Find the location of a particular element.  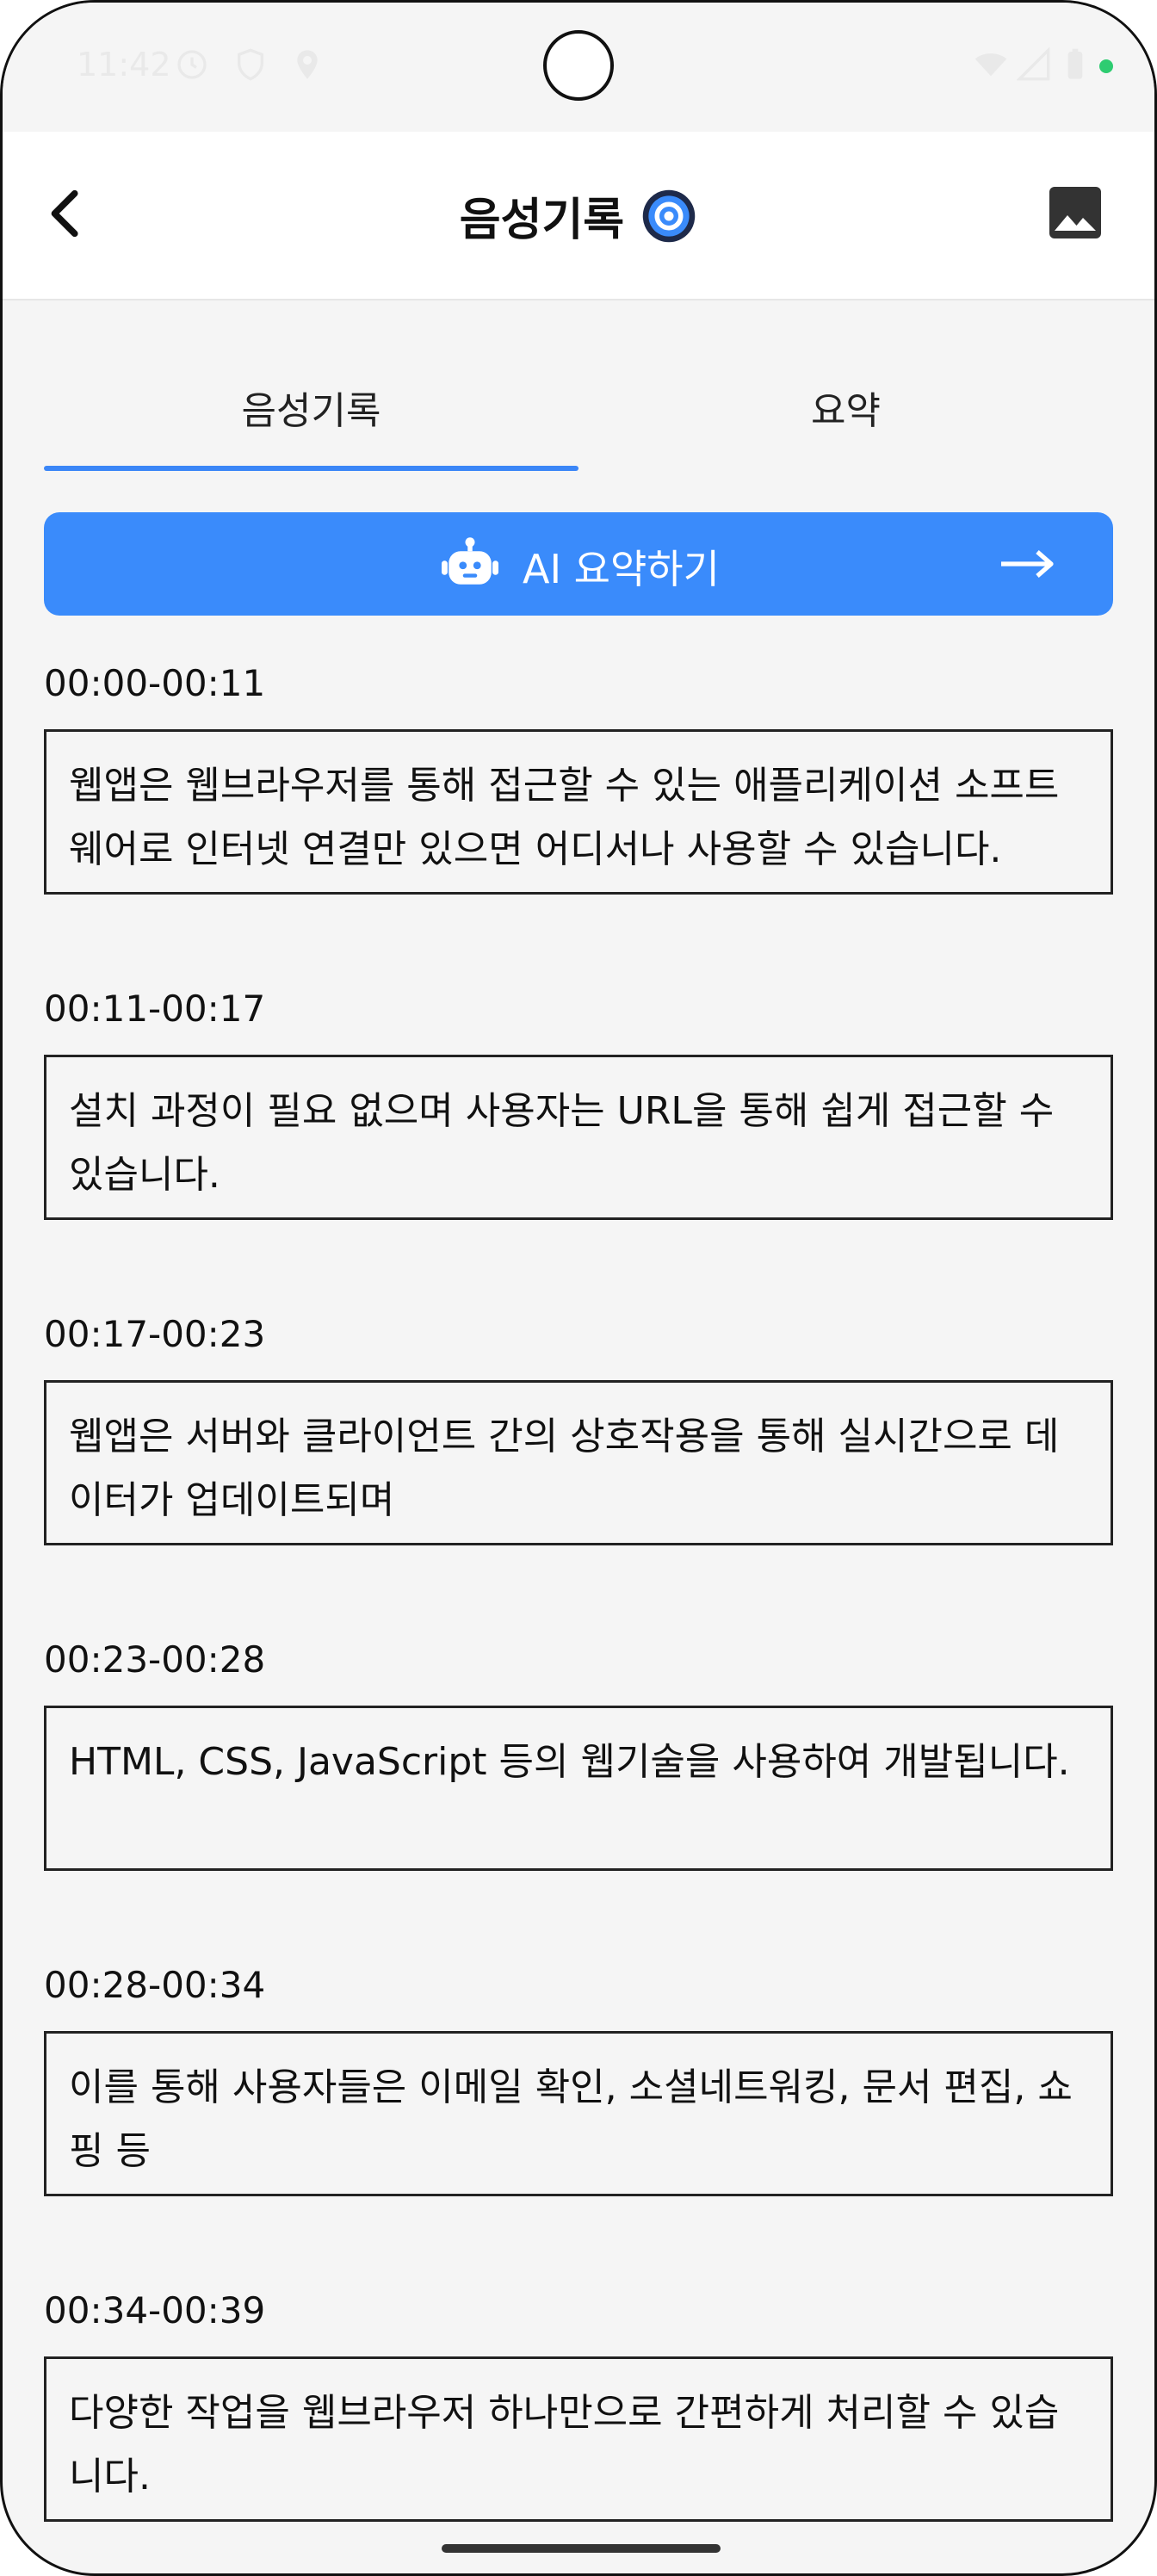

tab-selected-indicator is located at coordinates (311, 469).